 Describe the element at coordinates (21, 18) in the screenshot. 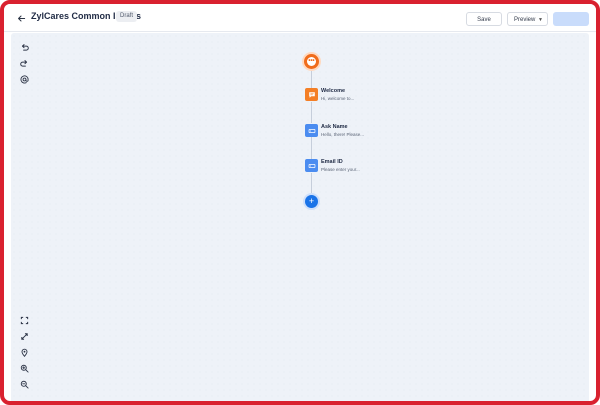

I see `back-arrow-icon` at that location.